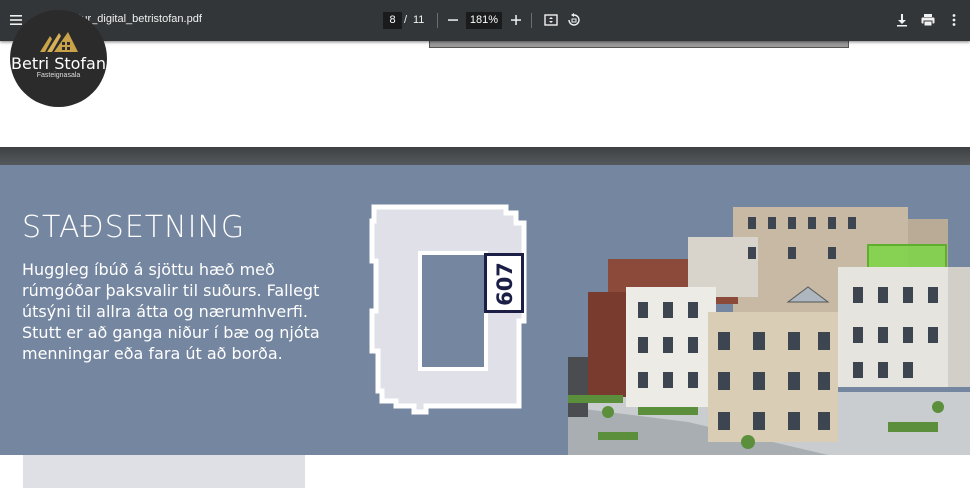  I want to click on logo-name: Betri Stofan, so click(58, 63).